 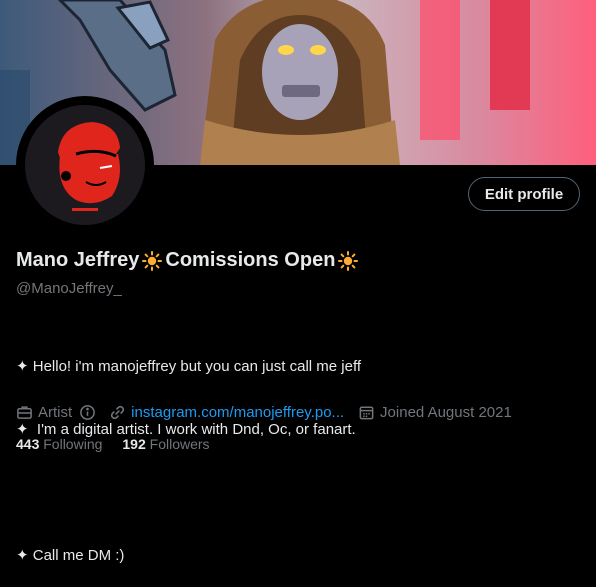 What do you see at coordinates (117, 412) in the screenshot?
I see `link-icon` at bounding box center [117, 412].